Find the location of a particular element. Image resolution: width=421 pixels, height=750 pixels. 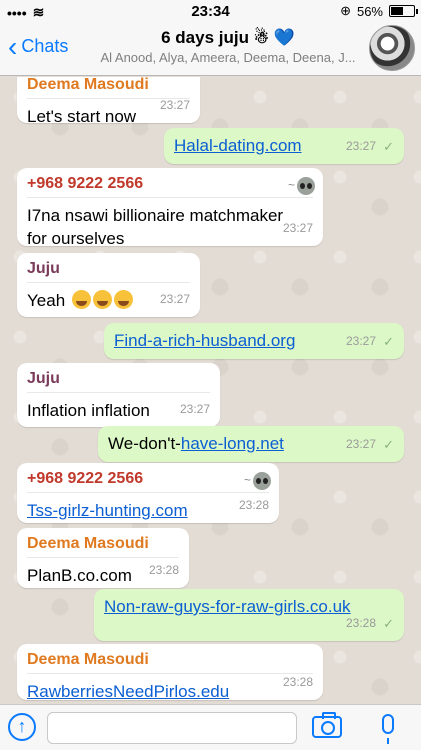

message-text: We-don't- is located at coordinates (144, 443).